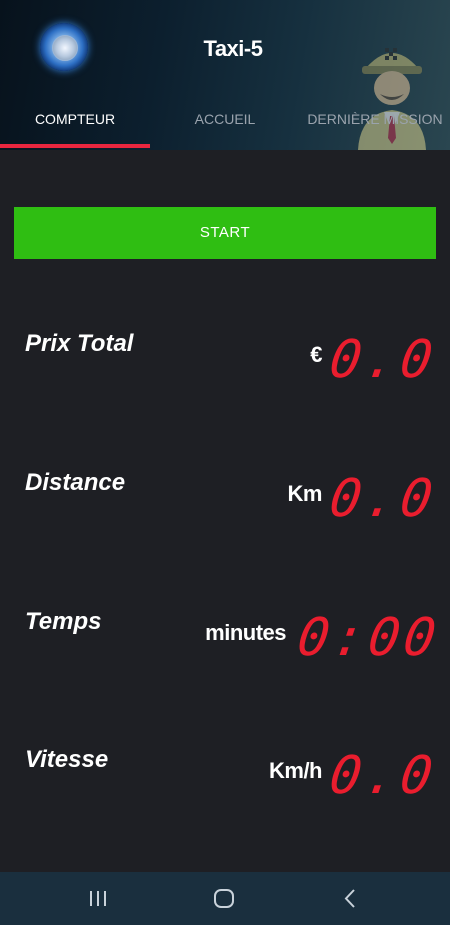 Image resolution: width=450 pixels, height=925 pixels. I want to click on price-display: 0.0, so click(383, 360).